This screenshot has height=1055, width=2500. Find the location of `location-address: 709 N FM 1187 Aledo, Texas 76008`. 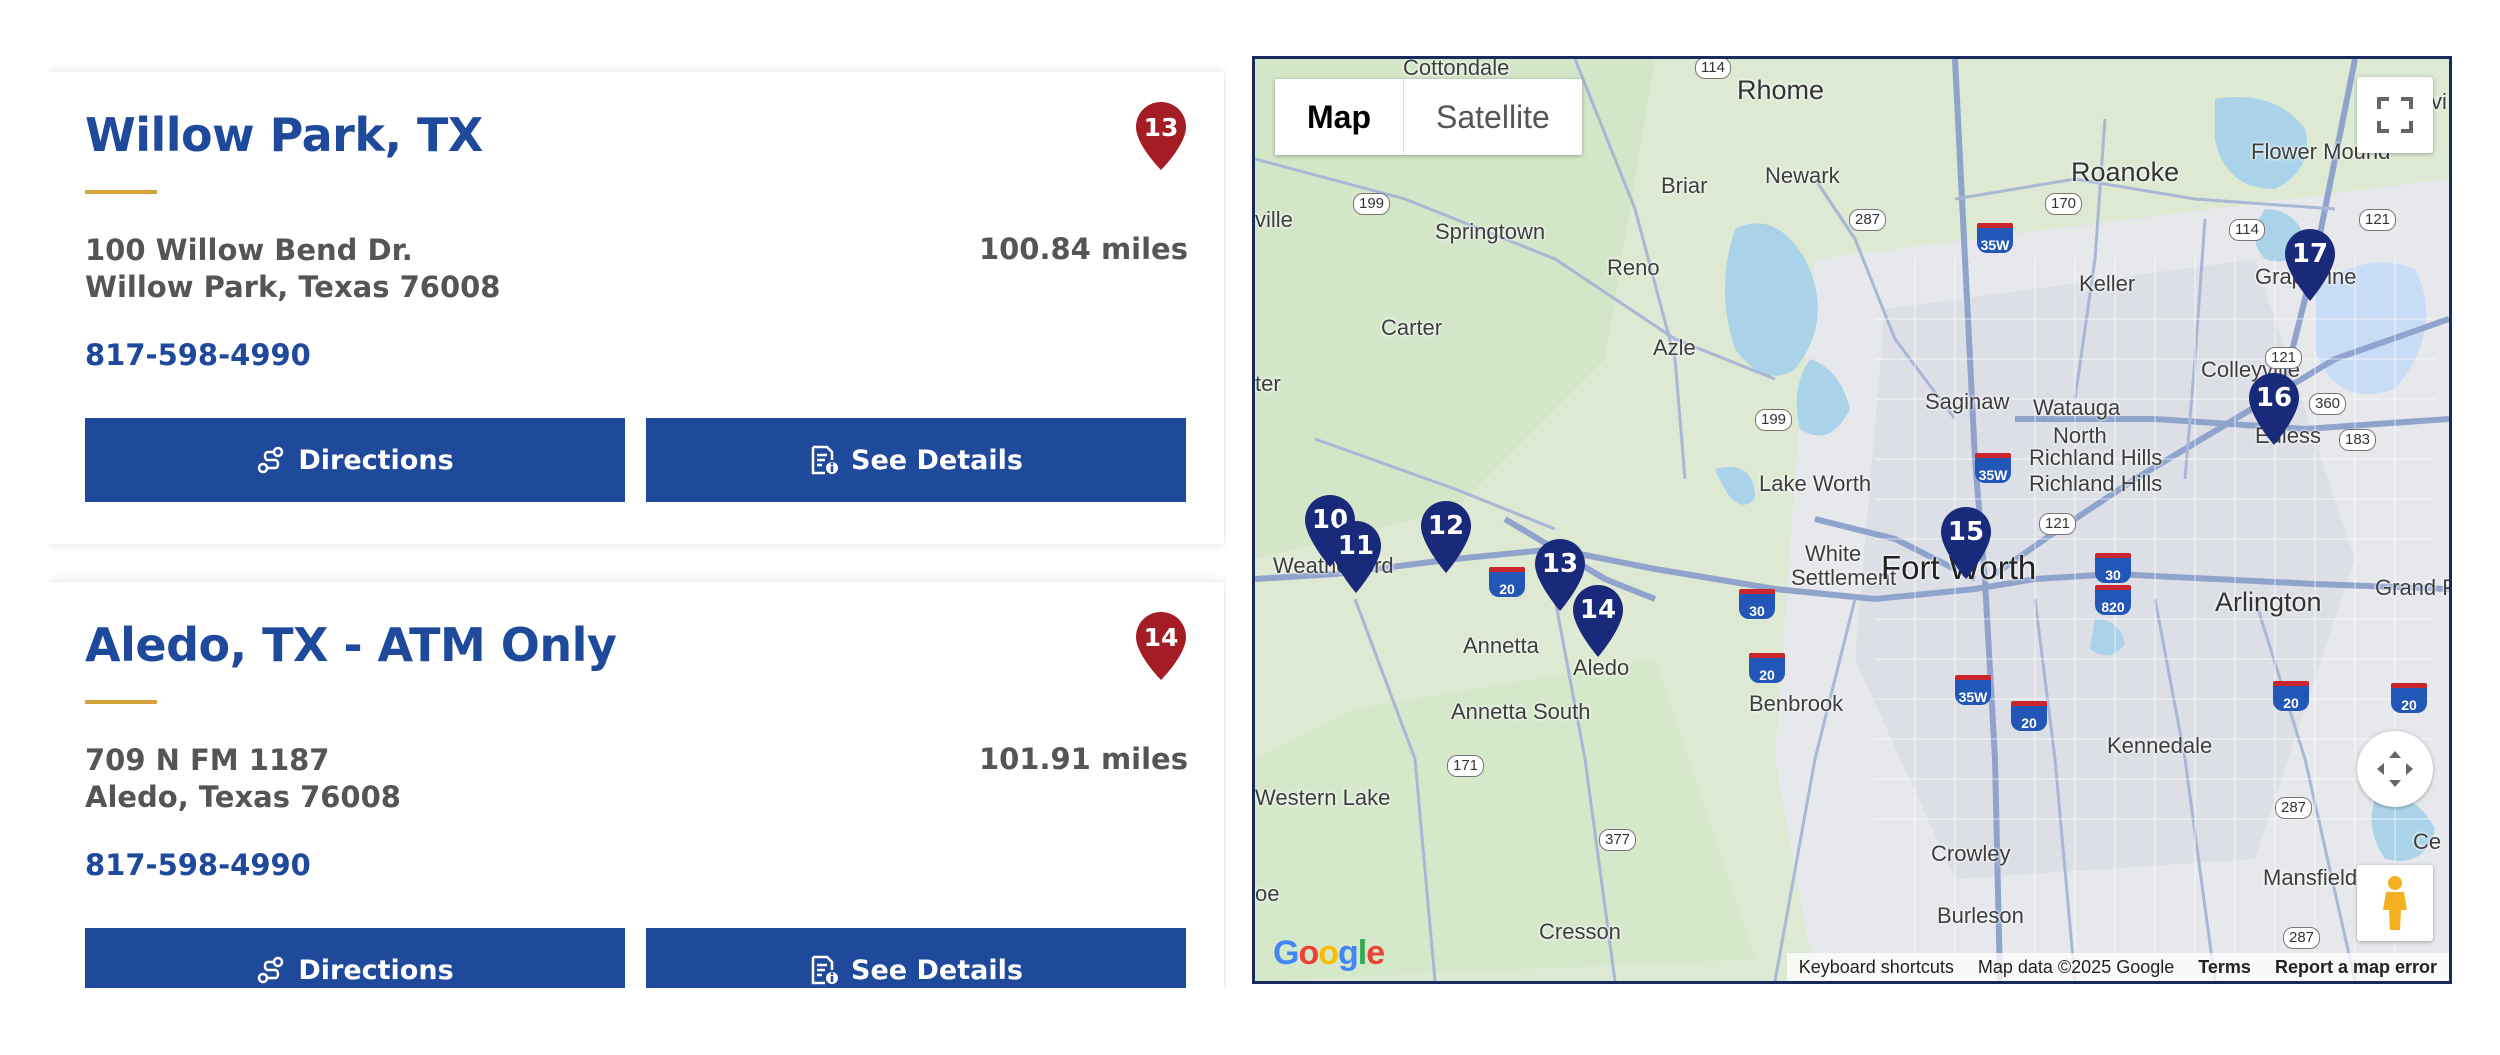

location-address: 709 N FM 1187 Aledo, Texas 76008 is located at coordinates (243, 779).